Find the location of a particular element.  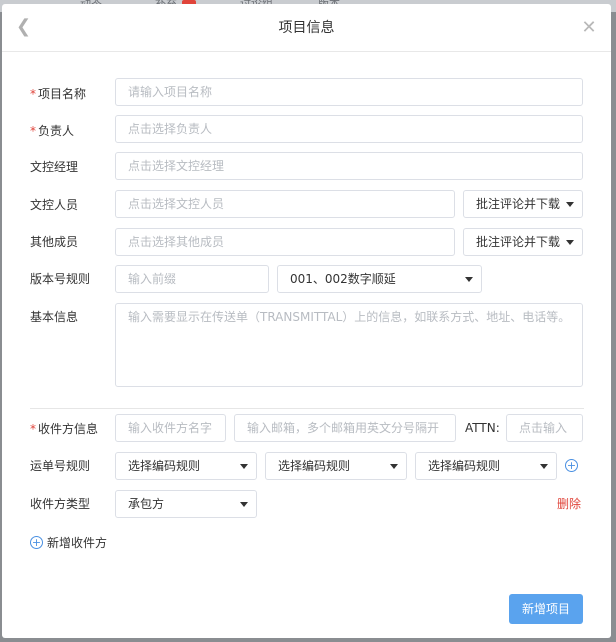

recipient-type-label: 收件方类型 is located at coordinates (60, 504).